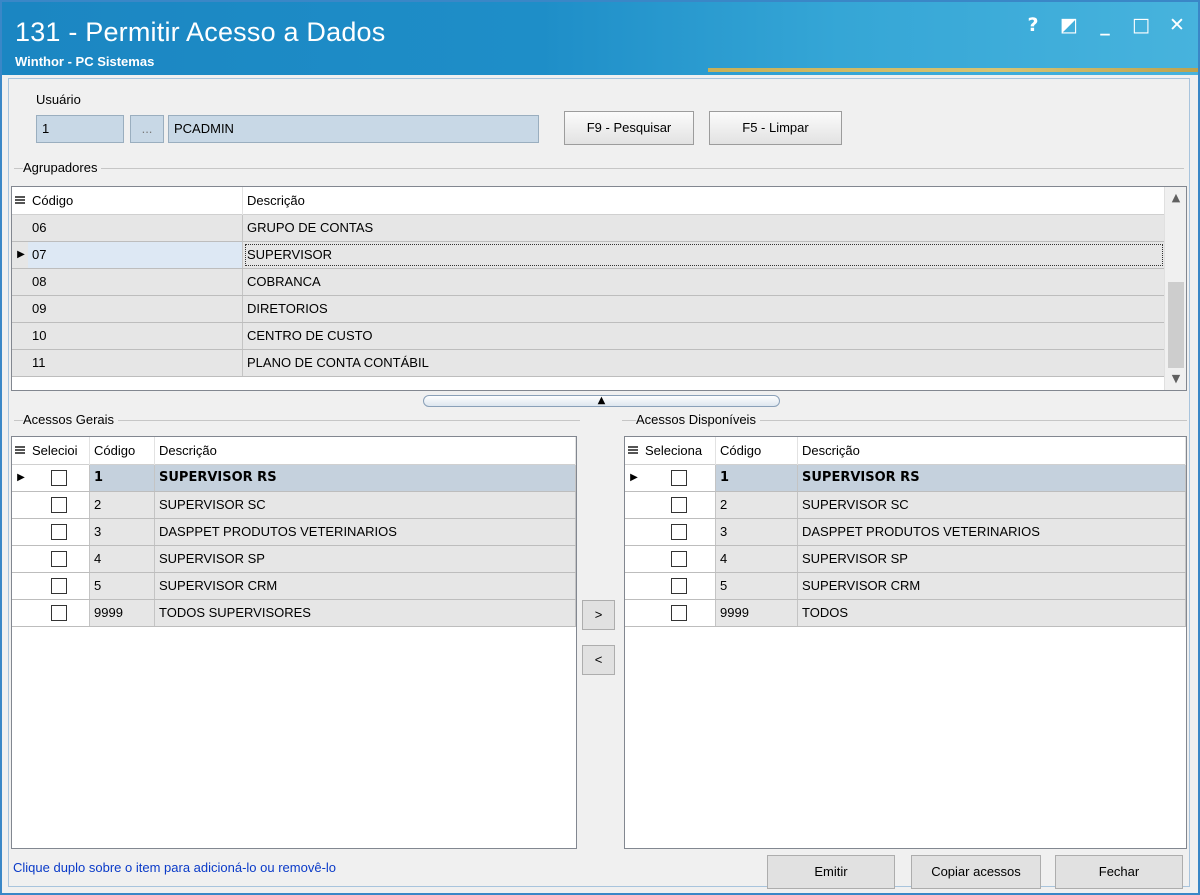 The height and width of the screenshot is (895, 1200). What do you see at coordinates (1105, 25) in the screenshot?
I see `minimize-icon: _` at bounding box center [1105, 25].